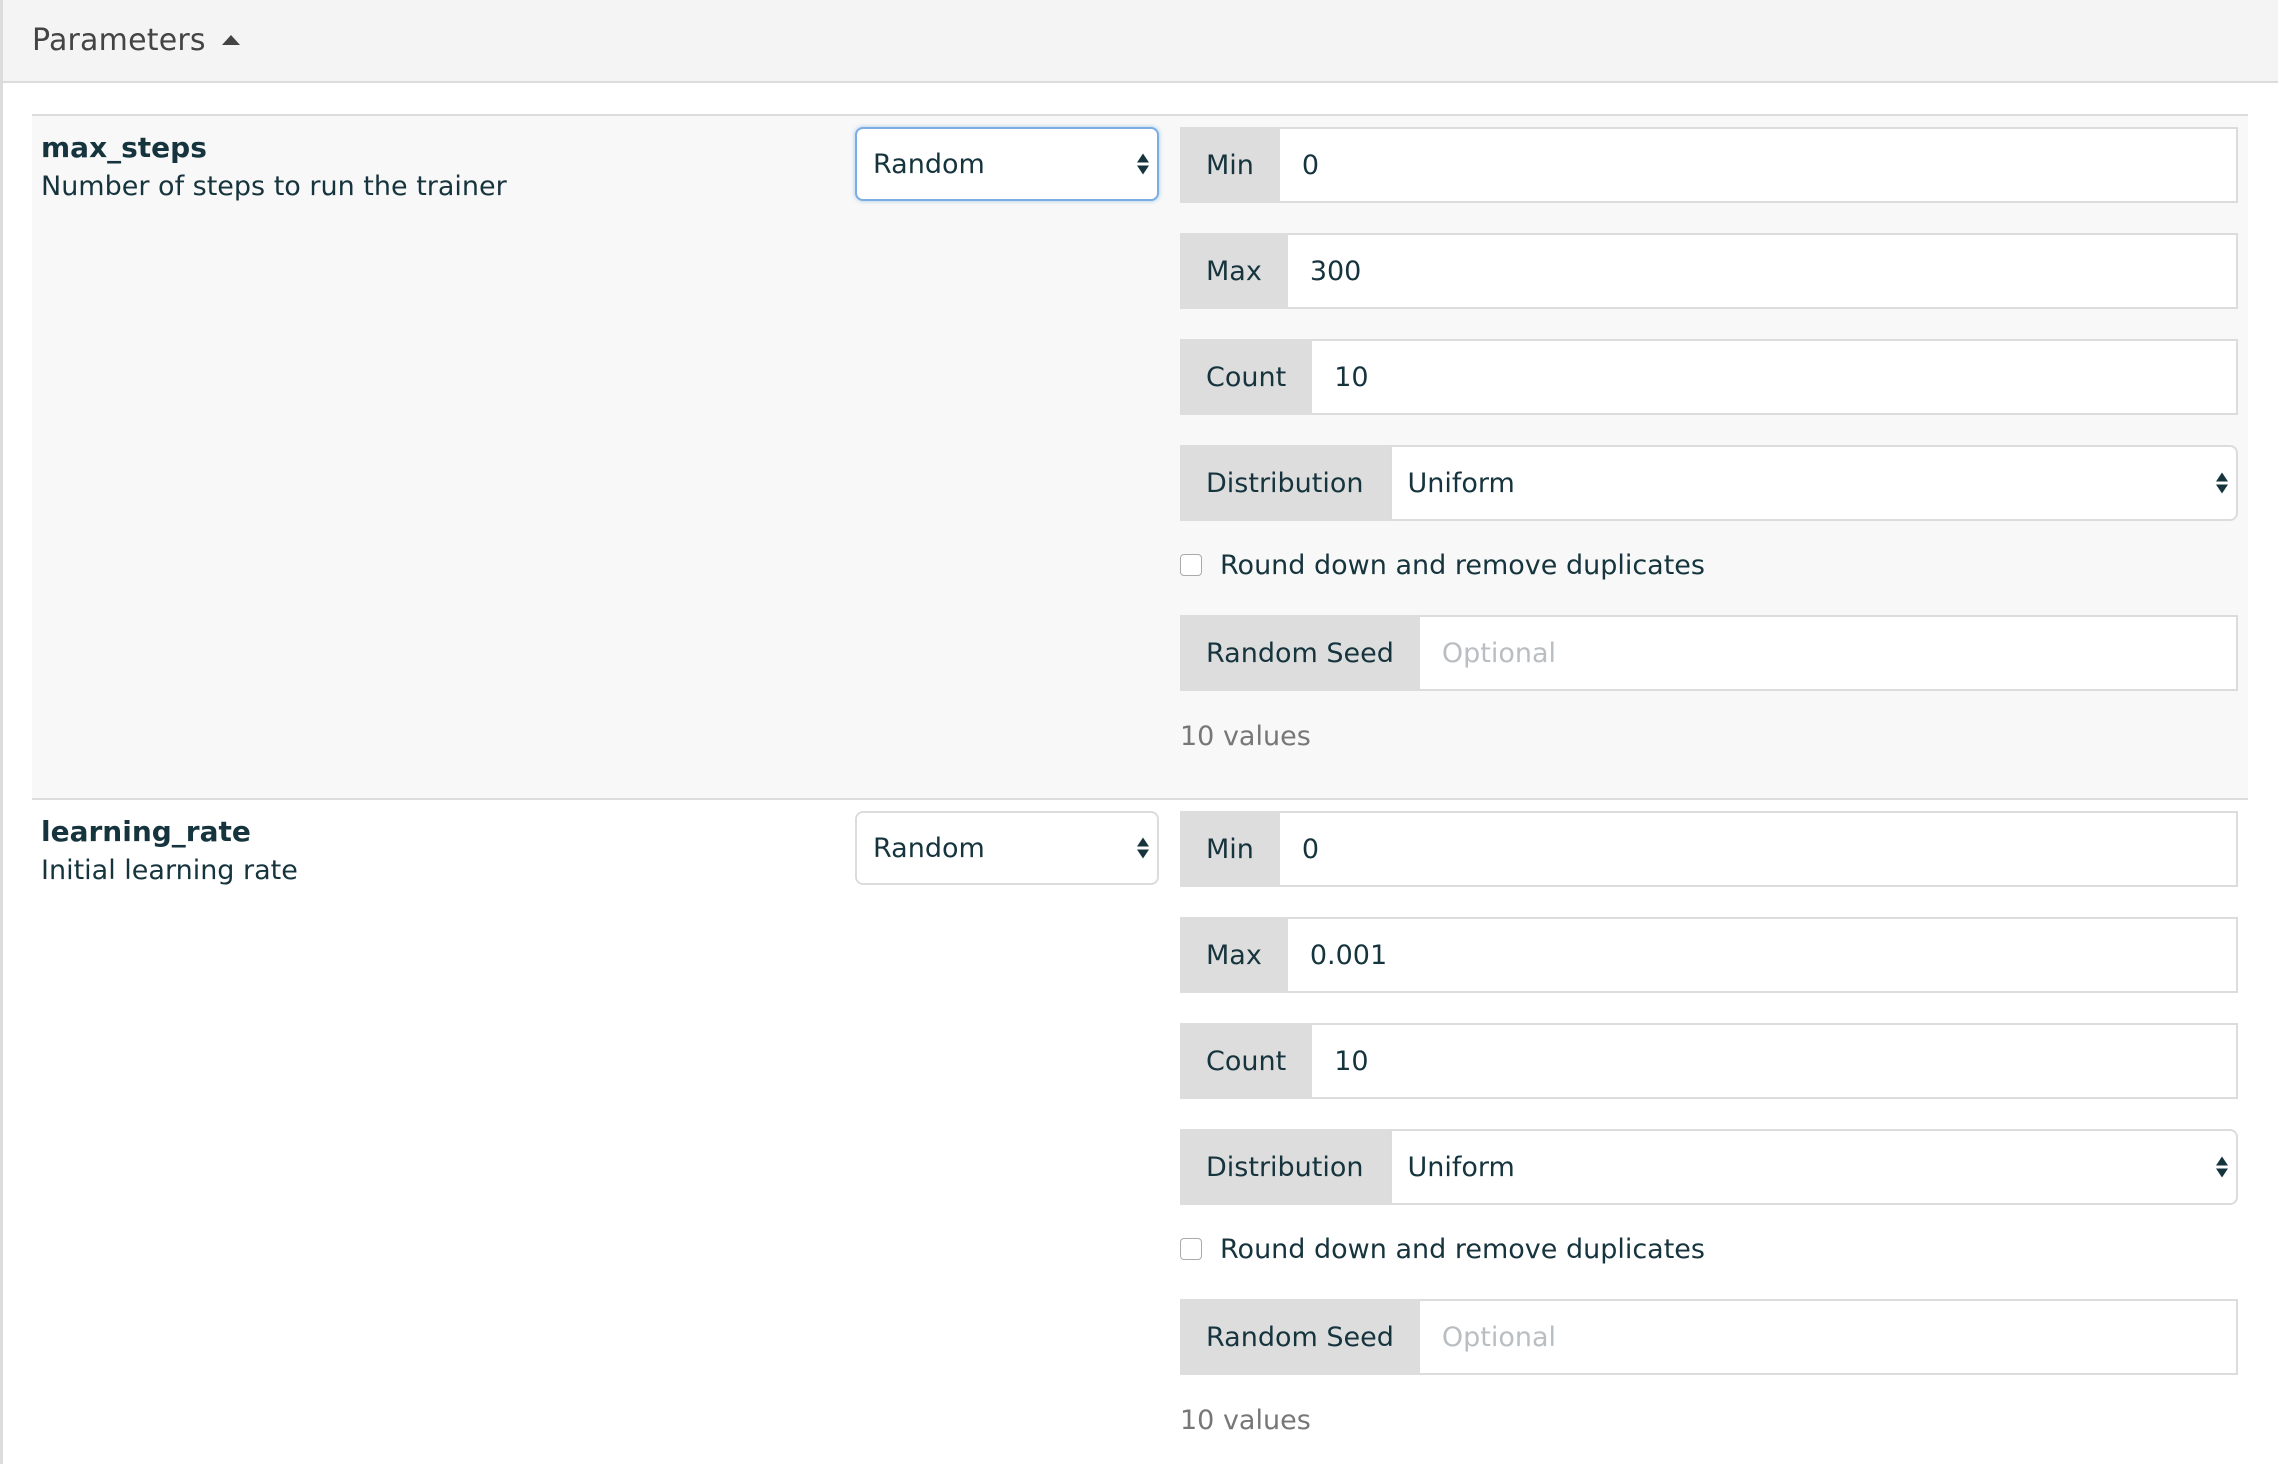 The image size is (2278, 1478). Describe the element at coordinates (1762, 271) in the screenshot. I see `max-input: 300` at that location.